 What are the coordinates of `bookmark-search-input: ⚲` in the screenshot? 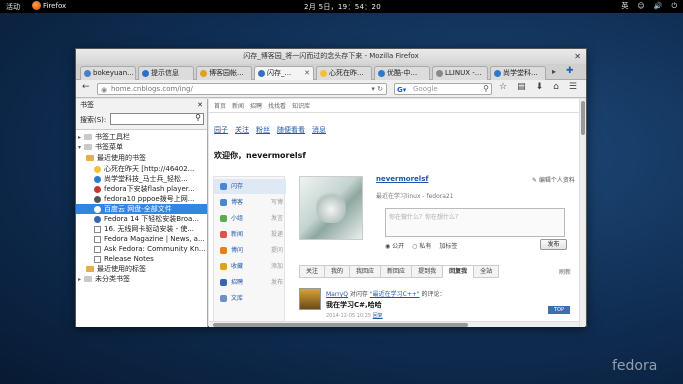 It's located at (157, 119).